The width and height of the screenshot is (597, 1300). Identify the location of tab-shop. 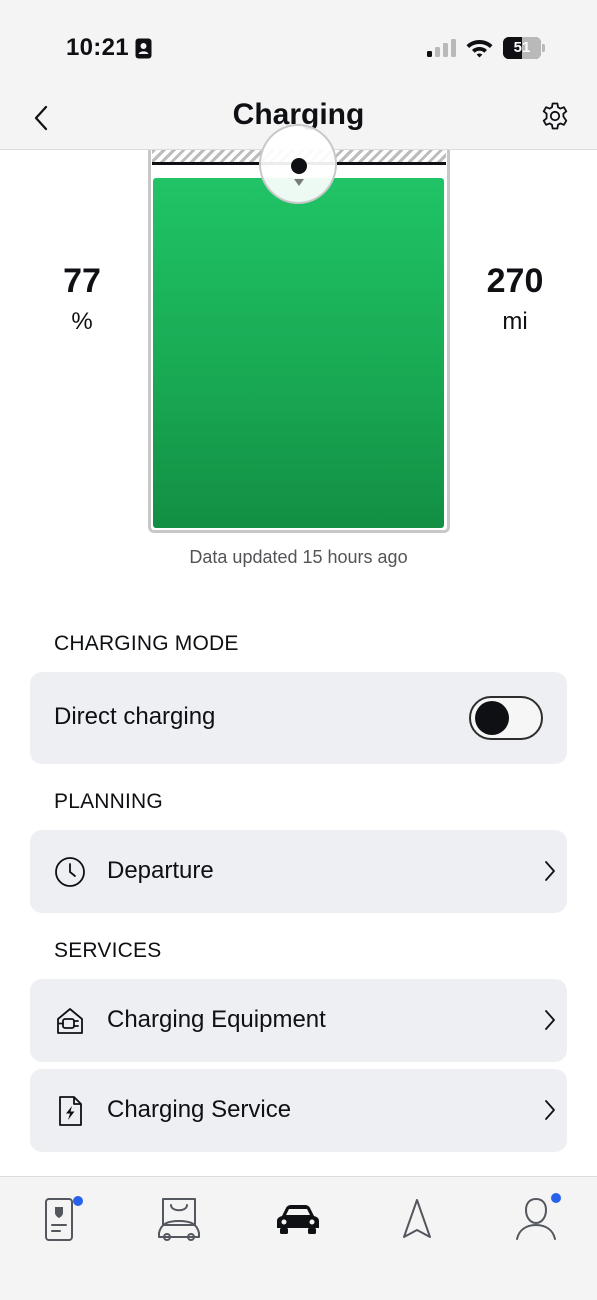
(179, 1220).